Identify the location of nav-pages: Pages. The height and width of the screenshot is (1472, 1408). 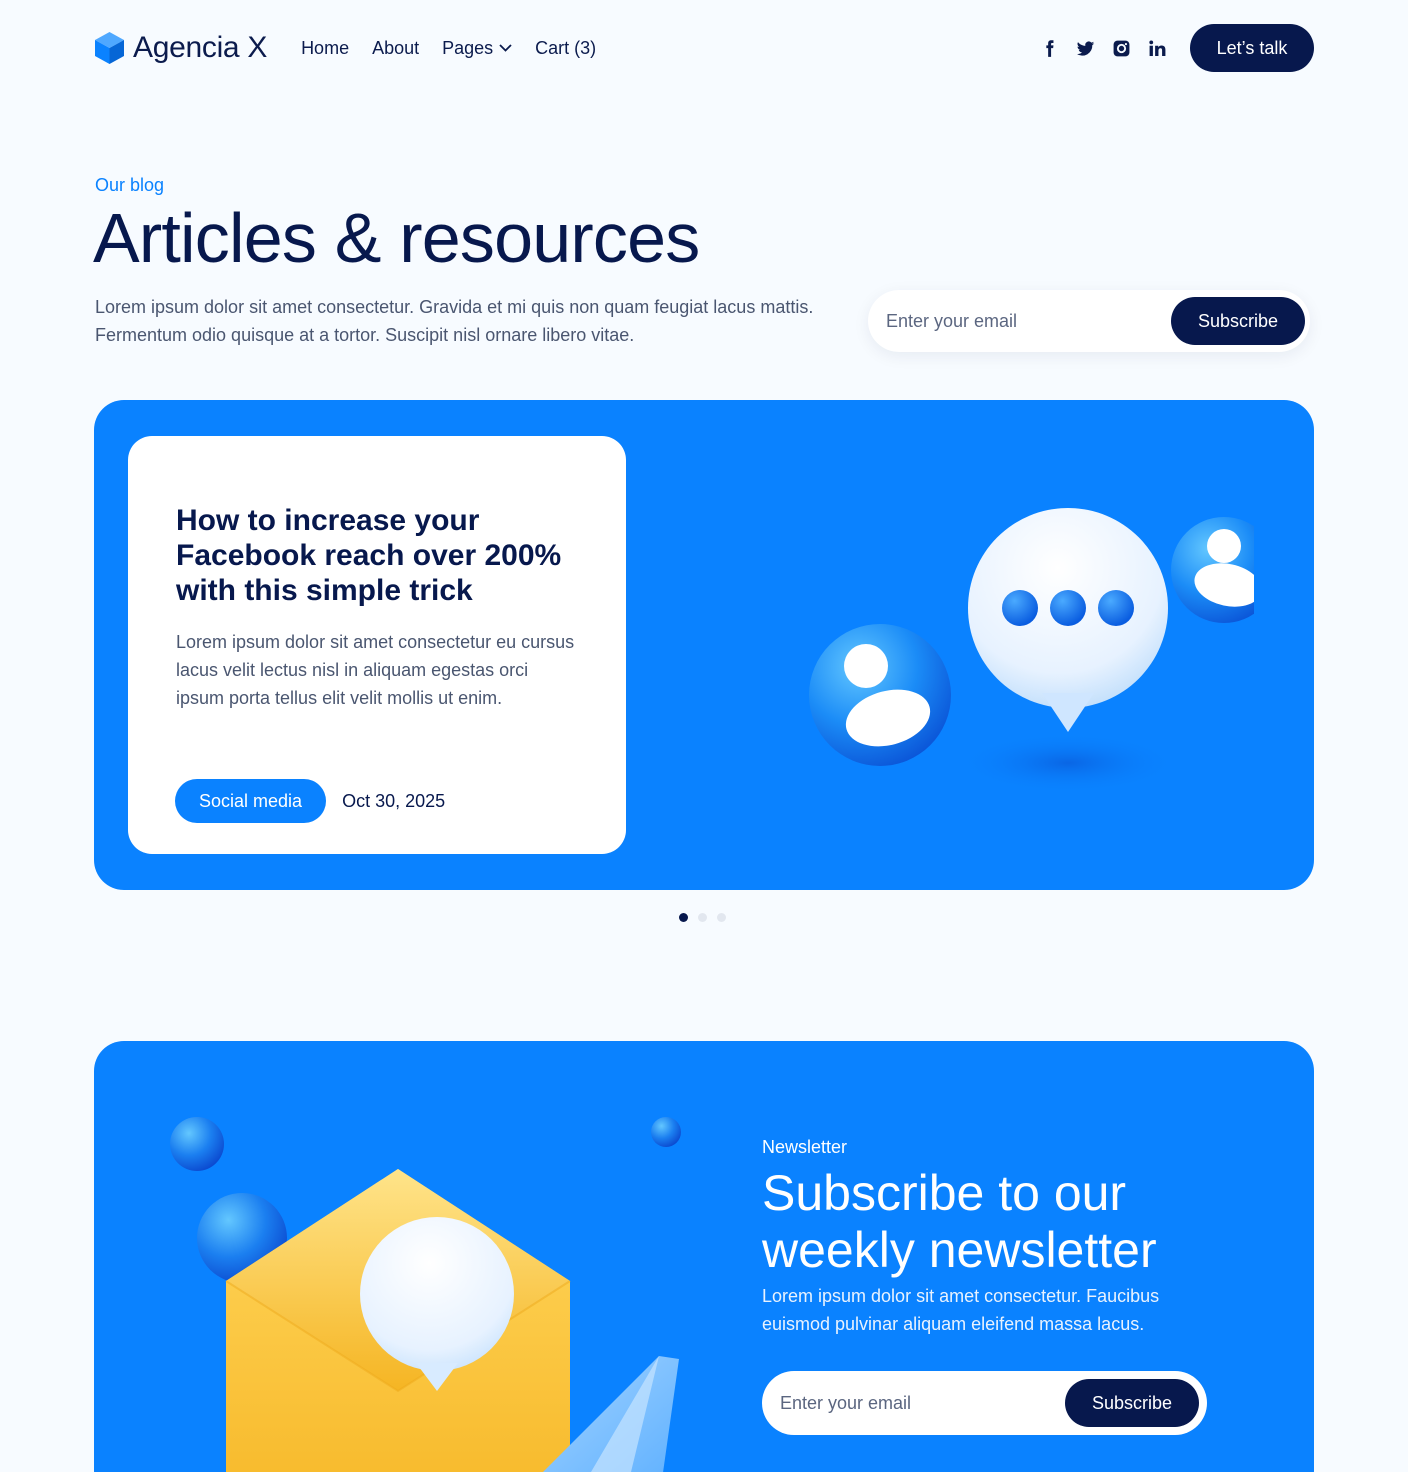
(477, 48).